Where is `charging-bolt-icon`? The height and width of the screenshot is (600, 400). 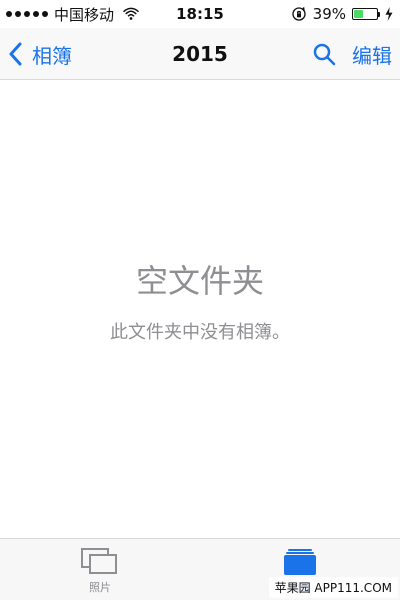 charging-bolt-icon is located at coordinates (389, 14).